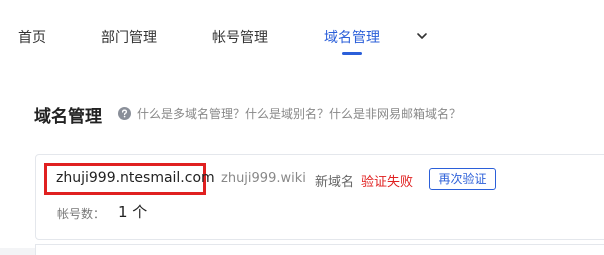 The width and height of the screenshot is (604, 255). I want to click on account-count-value: 1 个, so click(133, 212).